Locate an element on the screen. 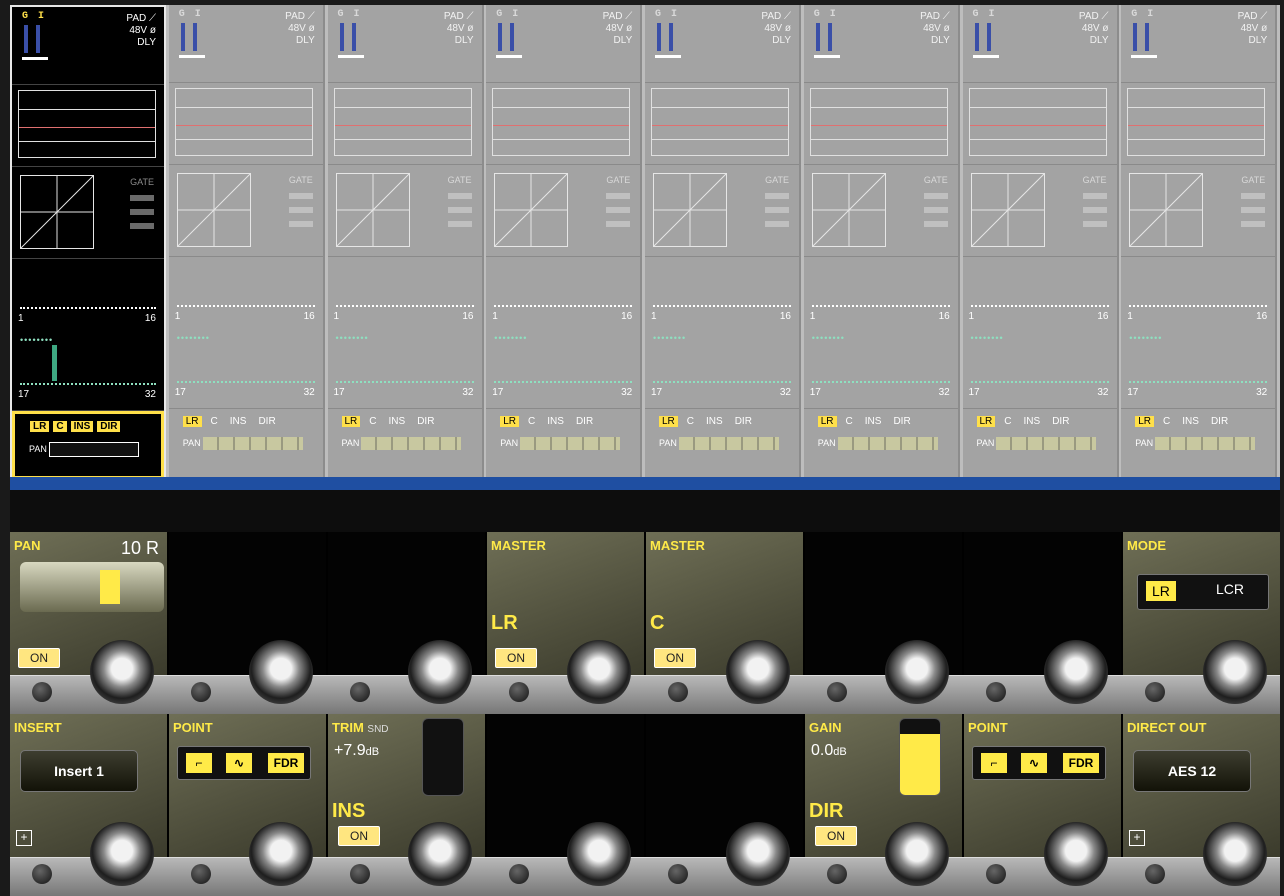 Image resolution: width=1284 pixels, height=896 pixels. master-c-on-button: ON is located at coordinates (675, 658).